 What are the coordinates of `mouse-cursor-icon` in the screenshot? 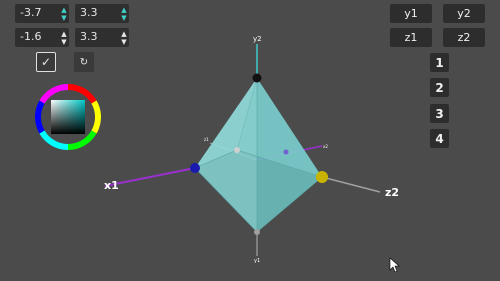 It's located at (394, 265).